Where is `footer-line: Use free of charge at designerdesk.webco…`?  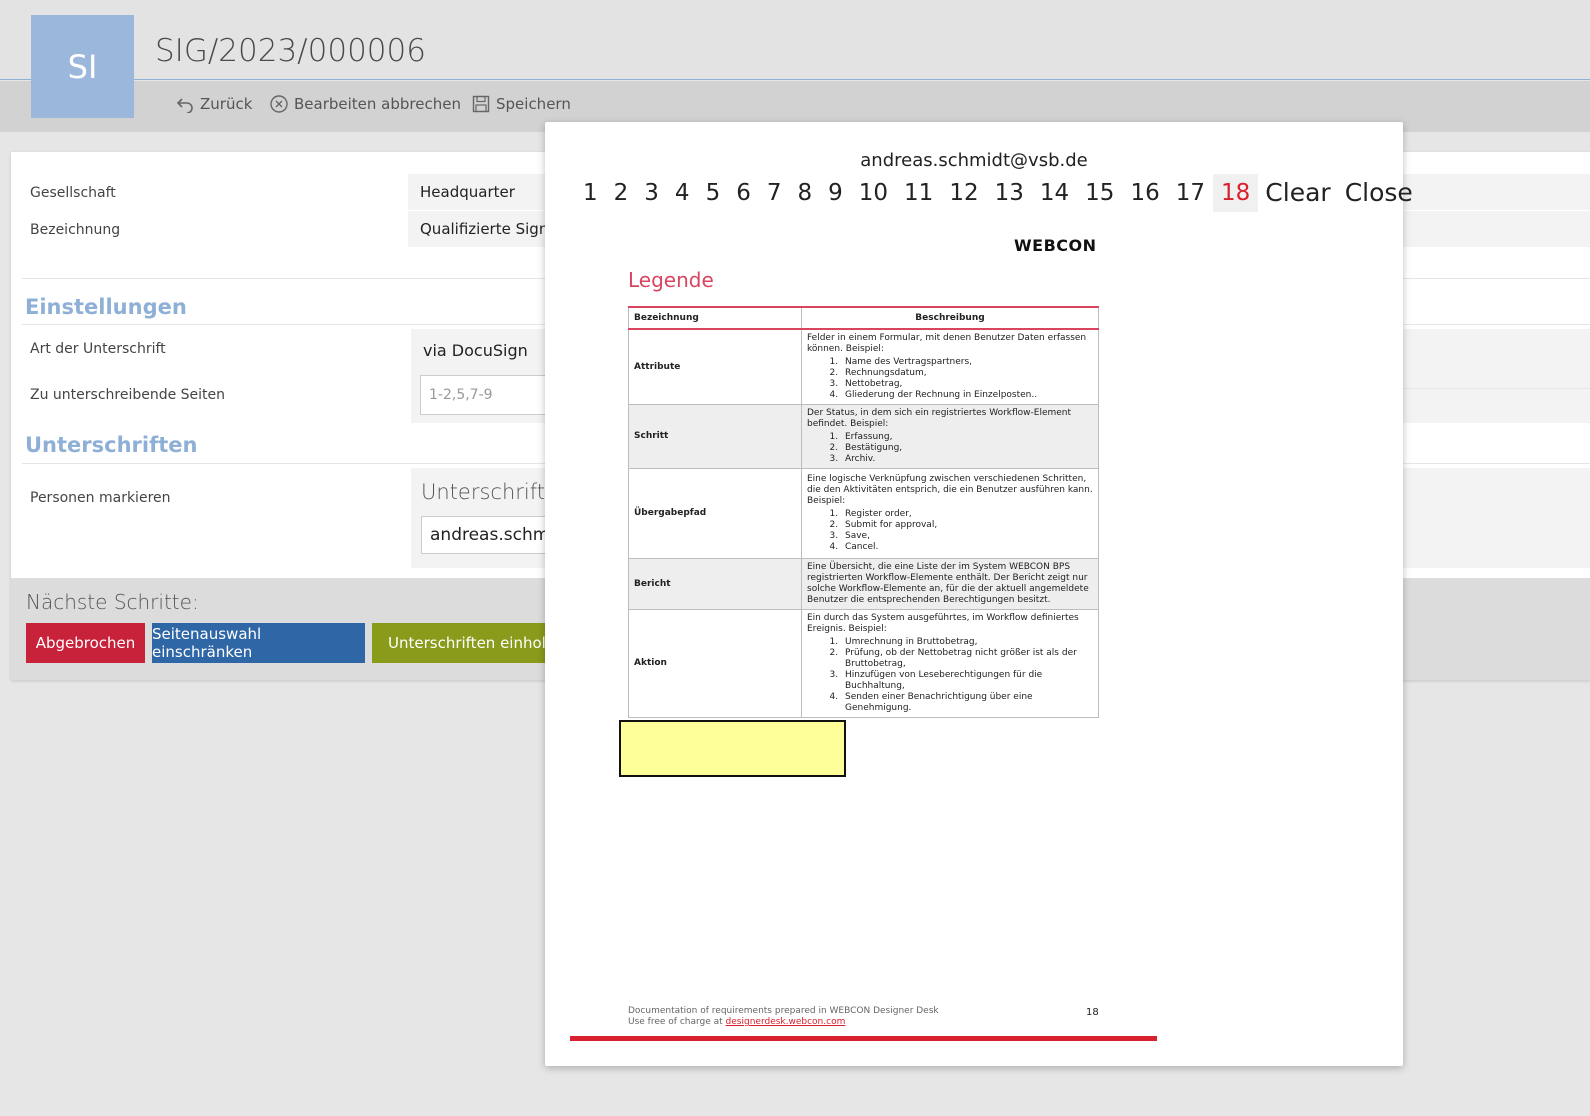 footer-line: Use free of charge at designerdesk.webco… is located at coordinates (737, 1022).